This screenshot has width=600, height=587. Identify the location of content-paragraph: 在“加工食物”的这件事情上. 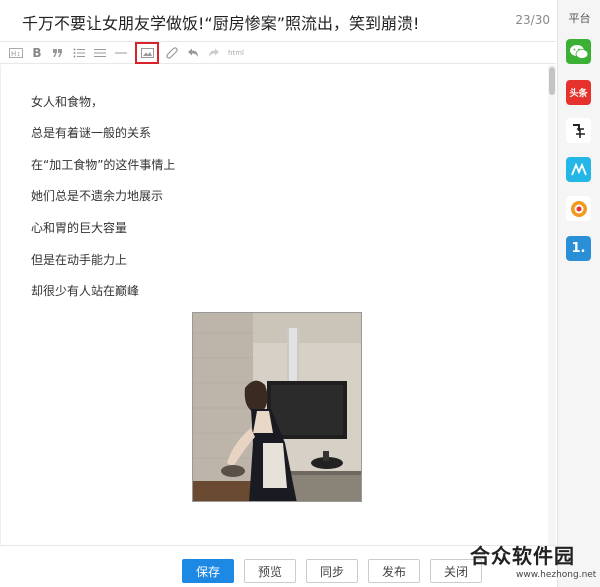
(103, 165).